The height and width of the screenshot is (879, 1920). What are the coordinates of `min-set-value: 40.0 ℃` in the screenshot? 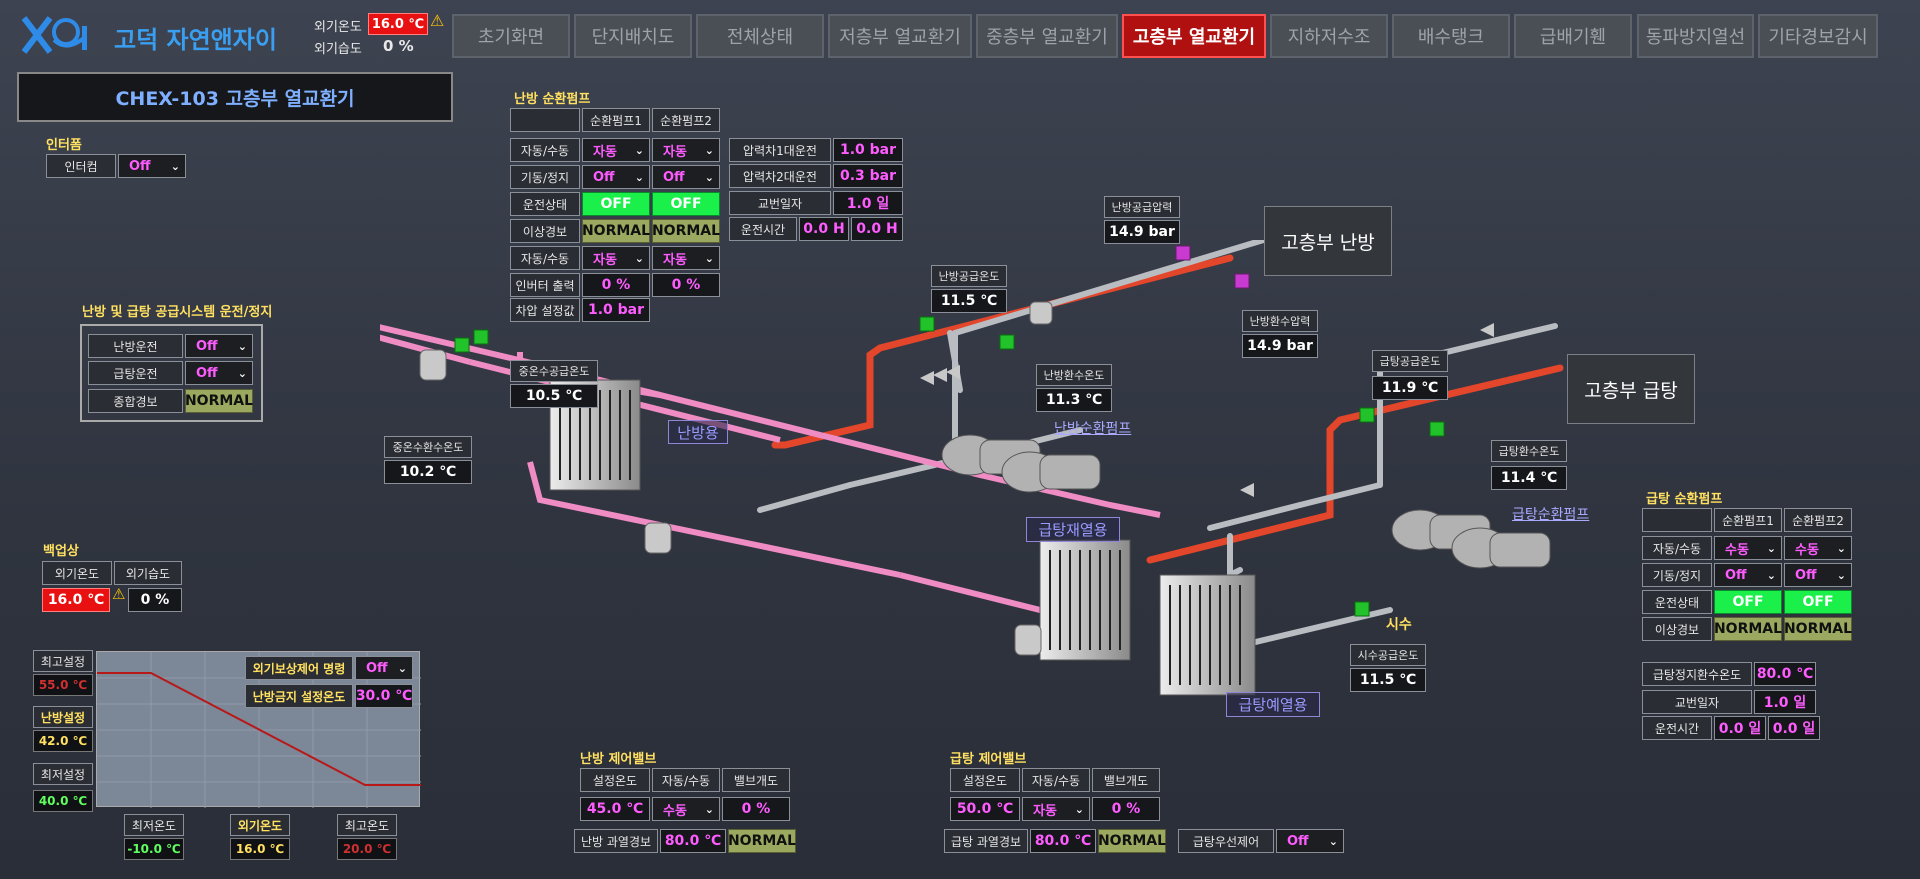 It's located at (63, 801).